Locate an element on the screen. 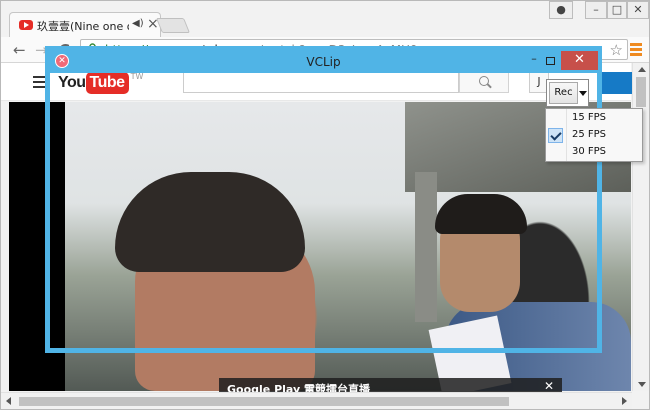 The height and width of the screenshot is (410, 650). vclip-close-button: ✕ is located at coordinates (579, 60).